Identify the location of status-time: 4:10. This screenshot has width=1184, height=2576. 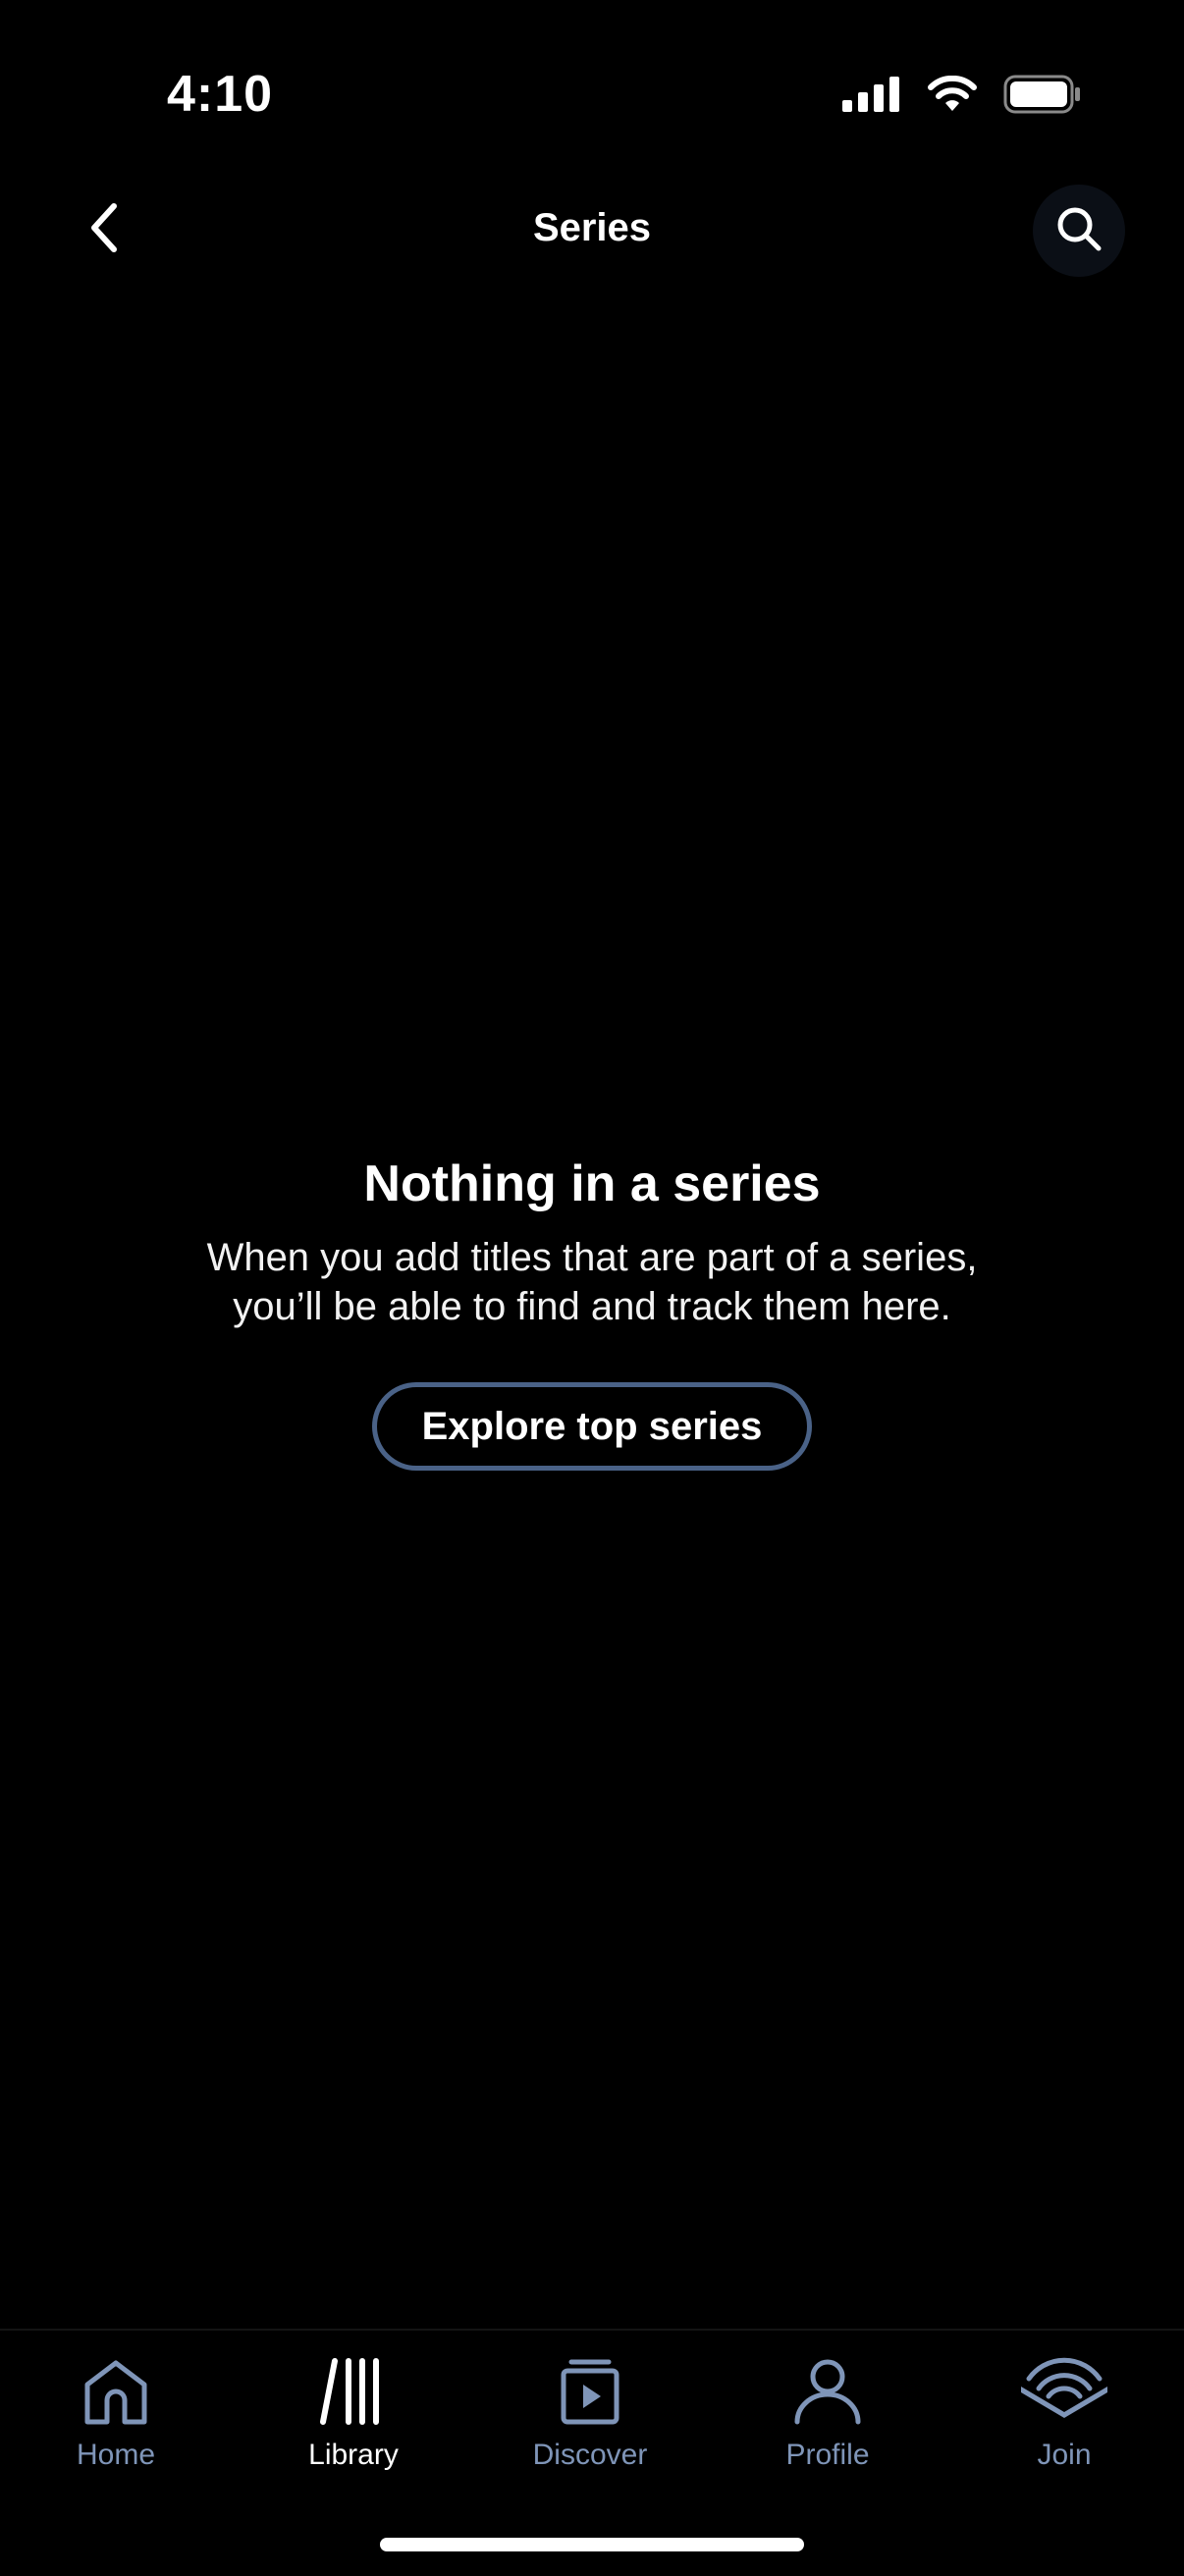
(220, 94).